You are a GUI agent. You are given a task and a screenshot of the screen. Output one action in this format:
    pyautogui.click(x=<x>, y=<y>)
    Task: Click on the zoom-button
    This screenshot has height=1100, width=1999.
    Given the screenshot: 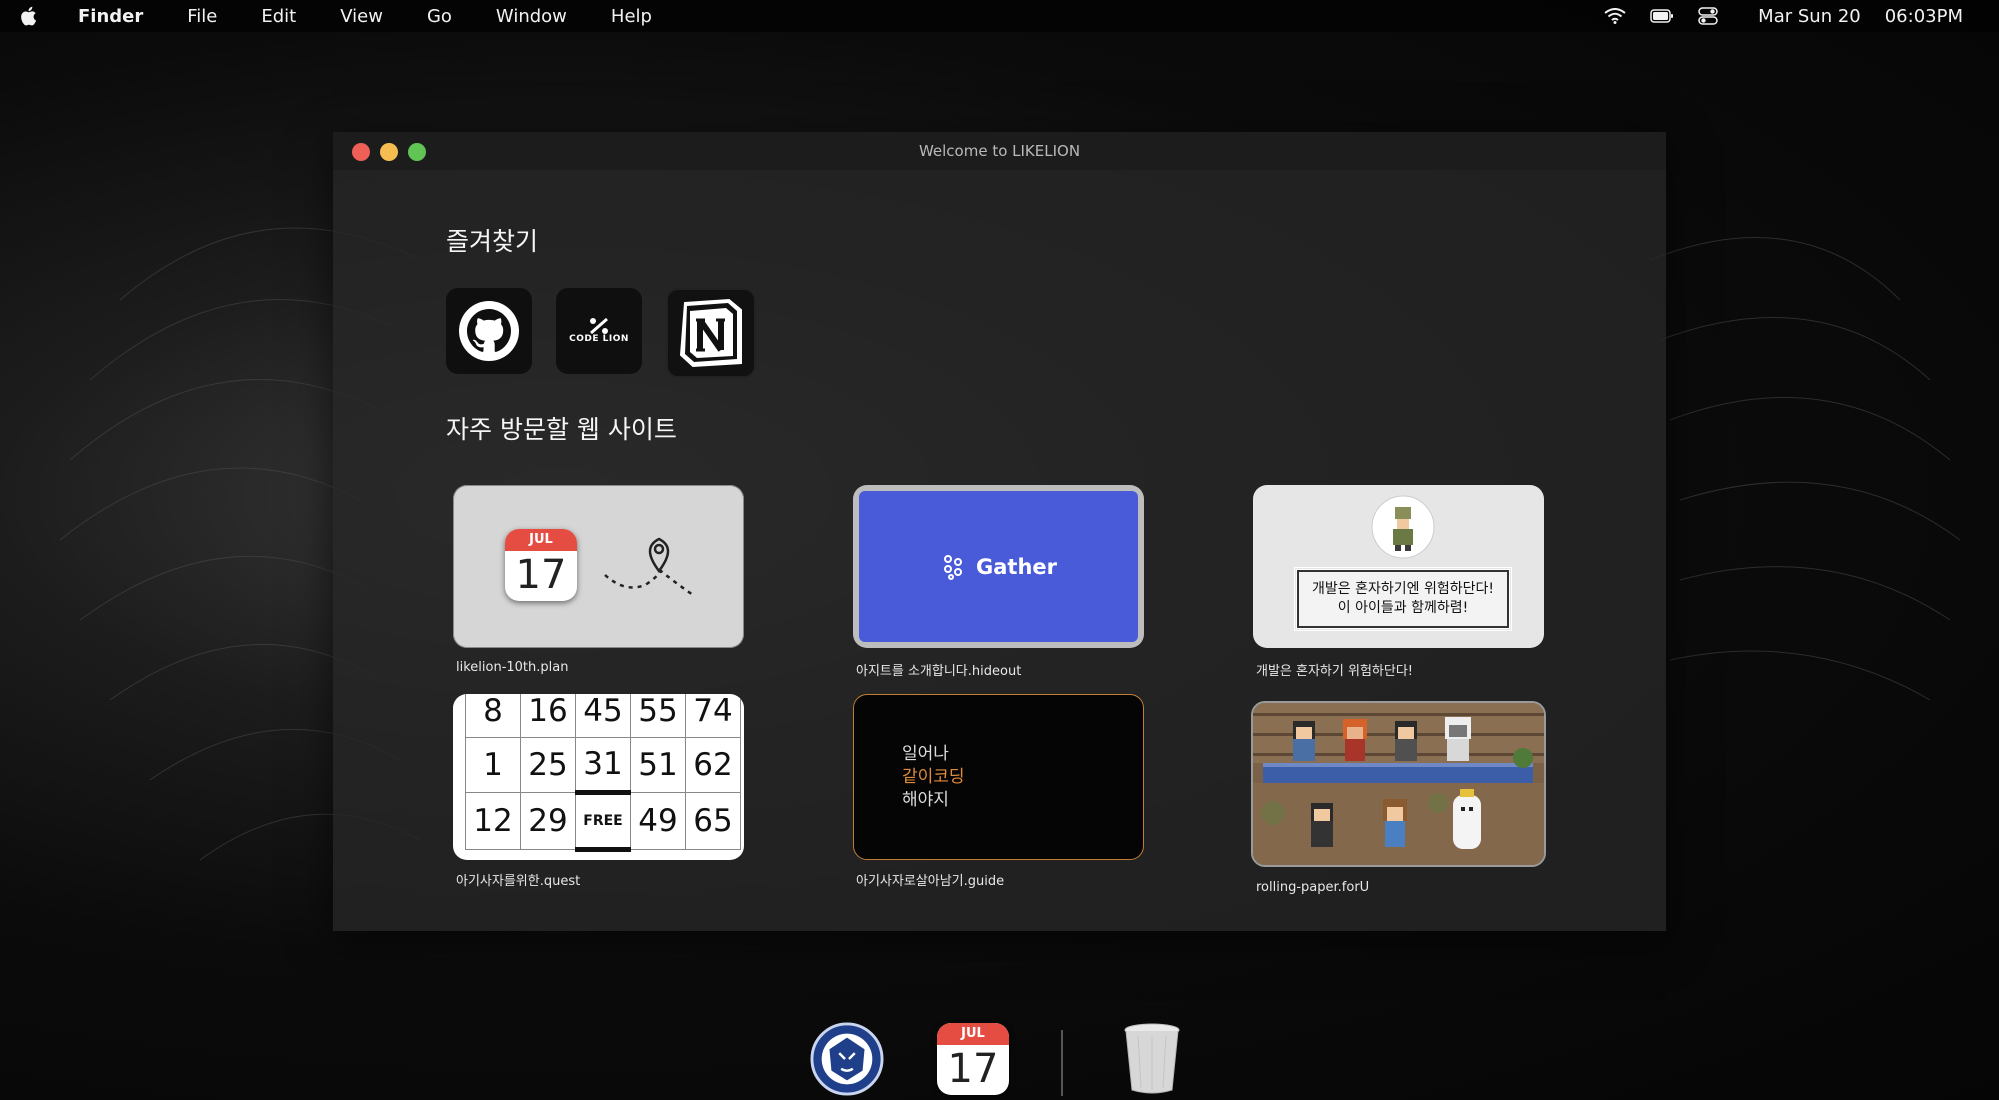 What is the action you would take?
    pyautogui.click(x=417, y=152)
    